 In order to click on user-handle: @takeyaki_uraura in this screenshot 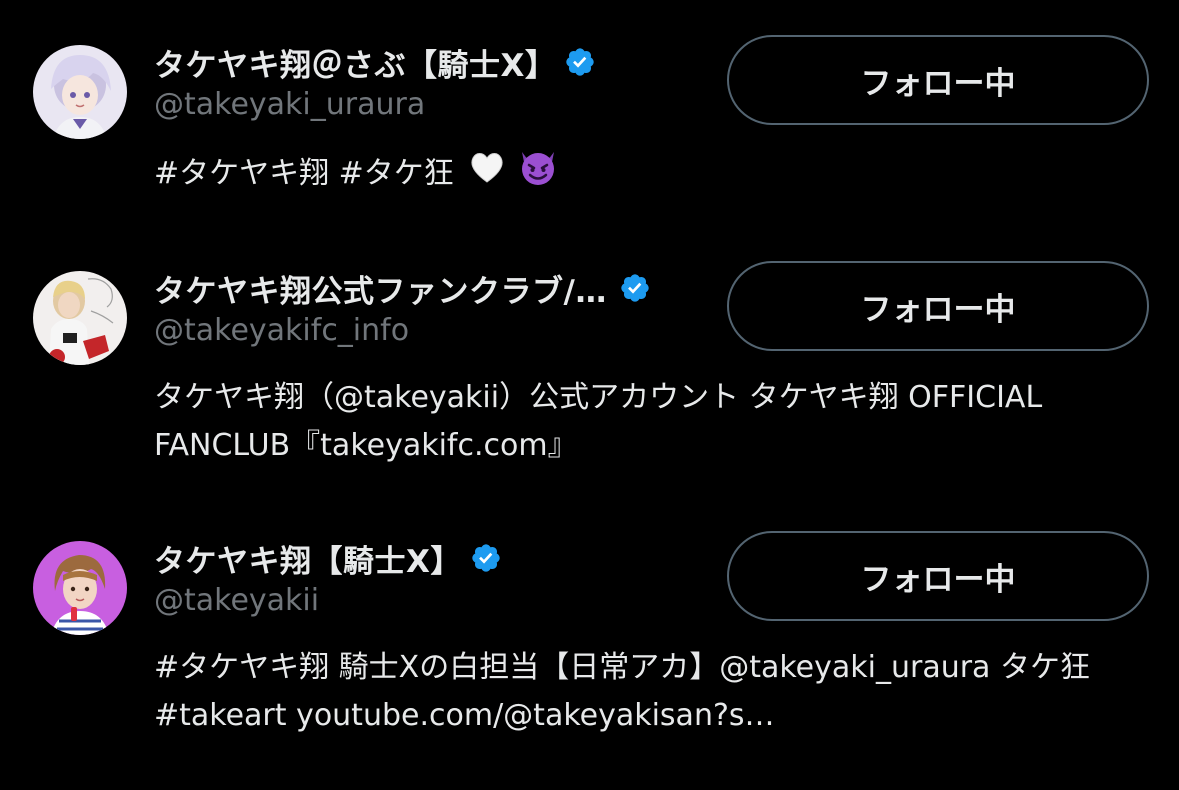, I will do `click(289, 104)`.